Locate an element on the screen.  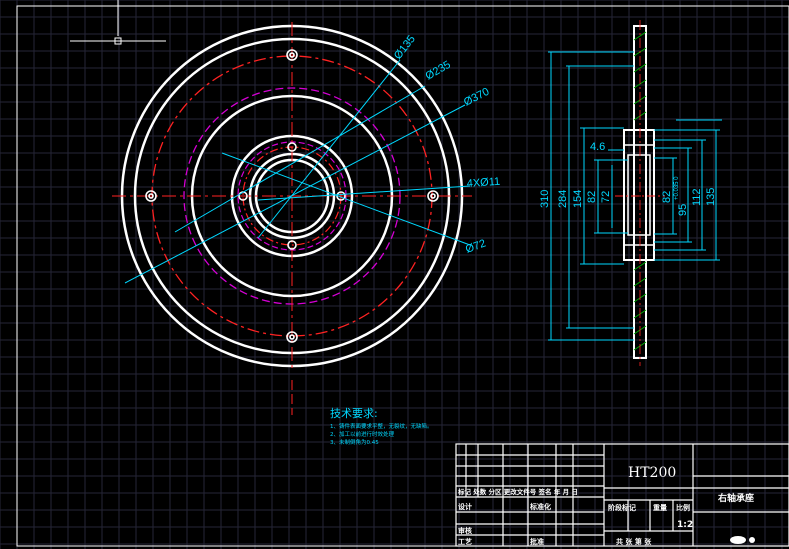
stage-label: 阶段标记 is located at coordinates (622, 507).